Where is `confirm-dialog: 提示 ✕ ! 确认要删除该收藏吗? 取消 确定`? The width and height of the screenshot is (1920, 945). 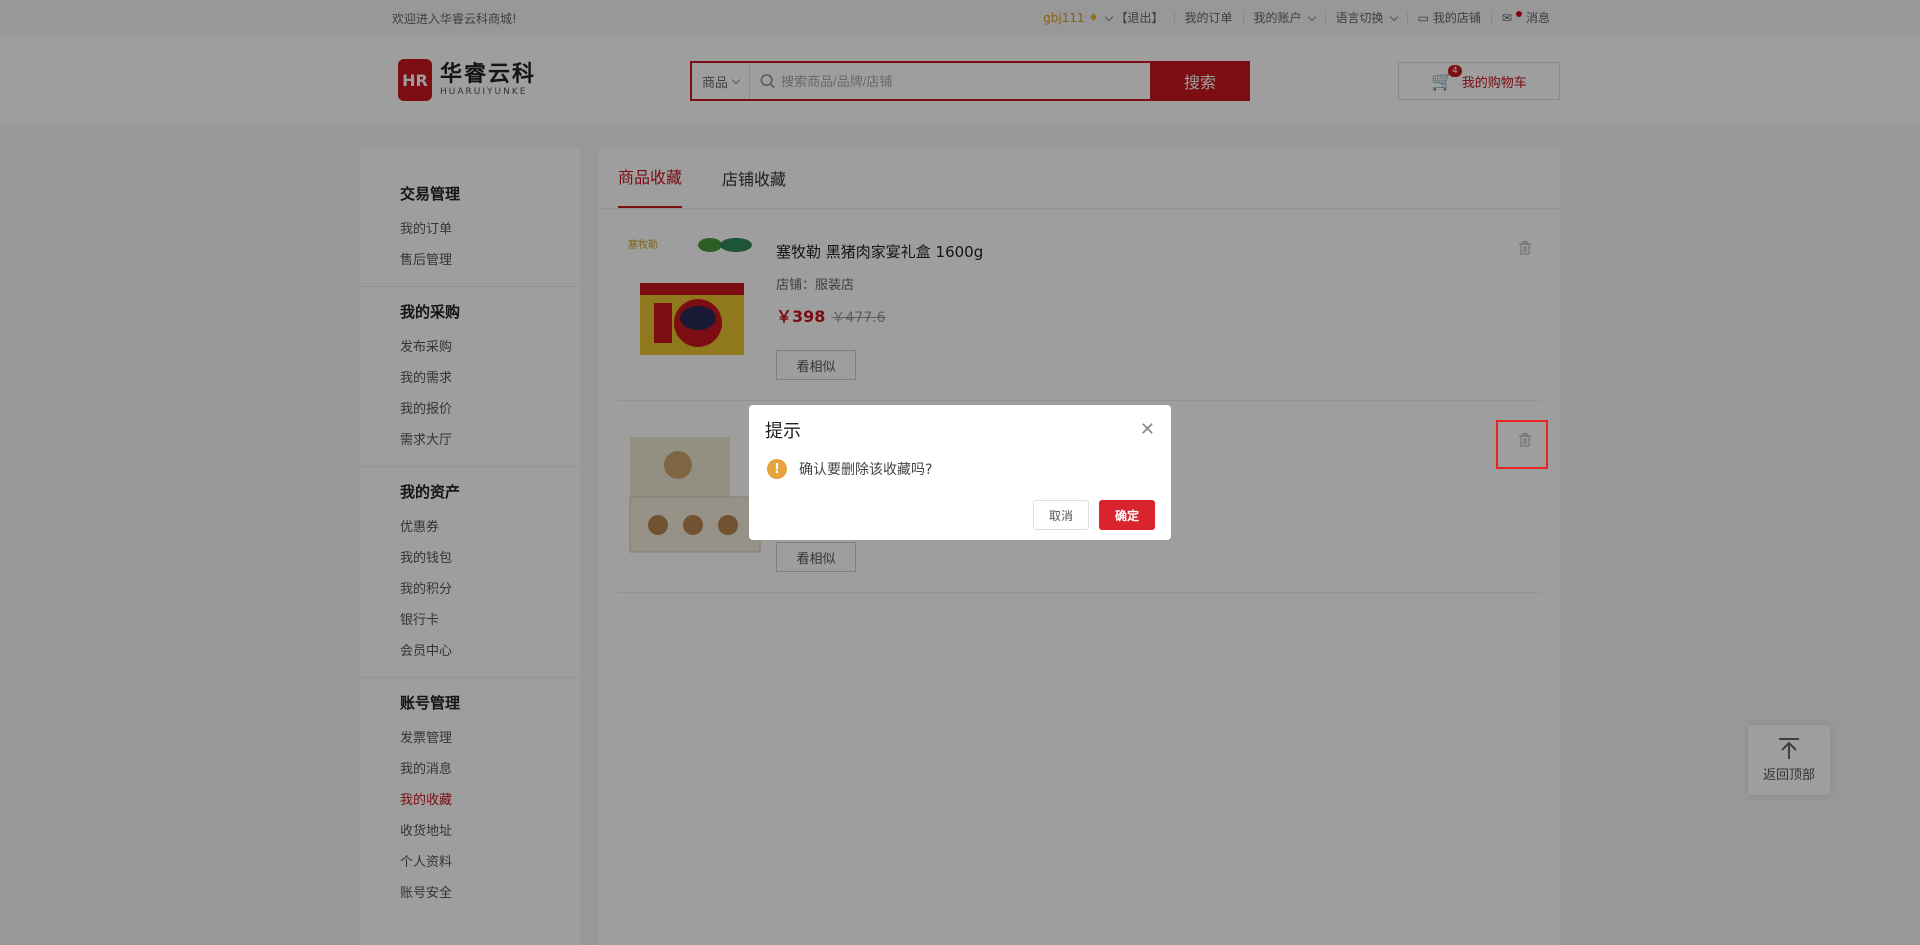 confirm-dialog: 提示 ✕ ! 确认要删除该收藏吗? 取消 确定 is located at coordinates (960, 472).